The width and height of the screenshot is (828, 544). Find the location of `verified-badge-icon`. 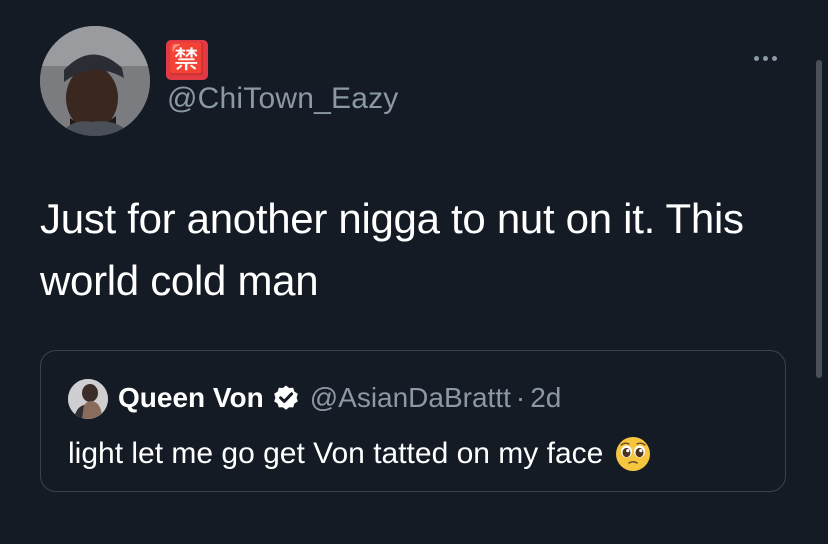

verified-badge-icon is located at coordinates (285, 397).